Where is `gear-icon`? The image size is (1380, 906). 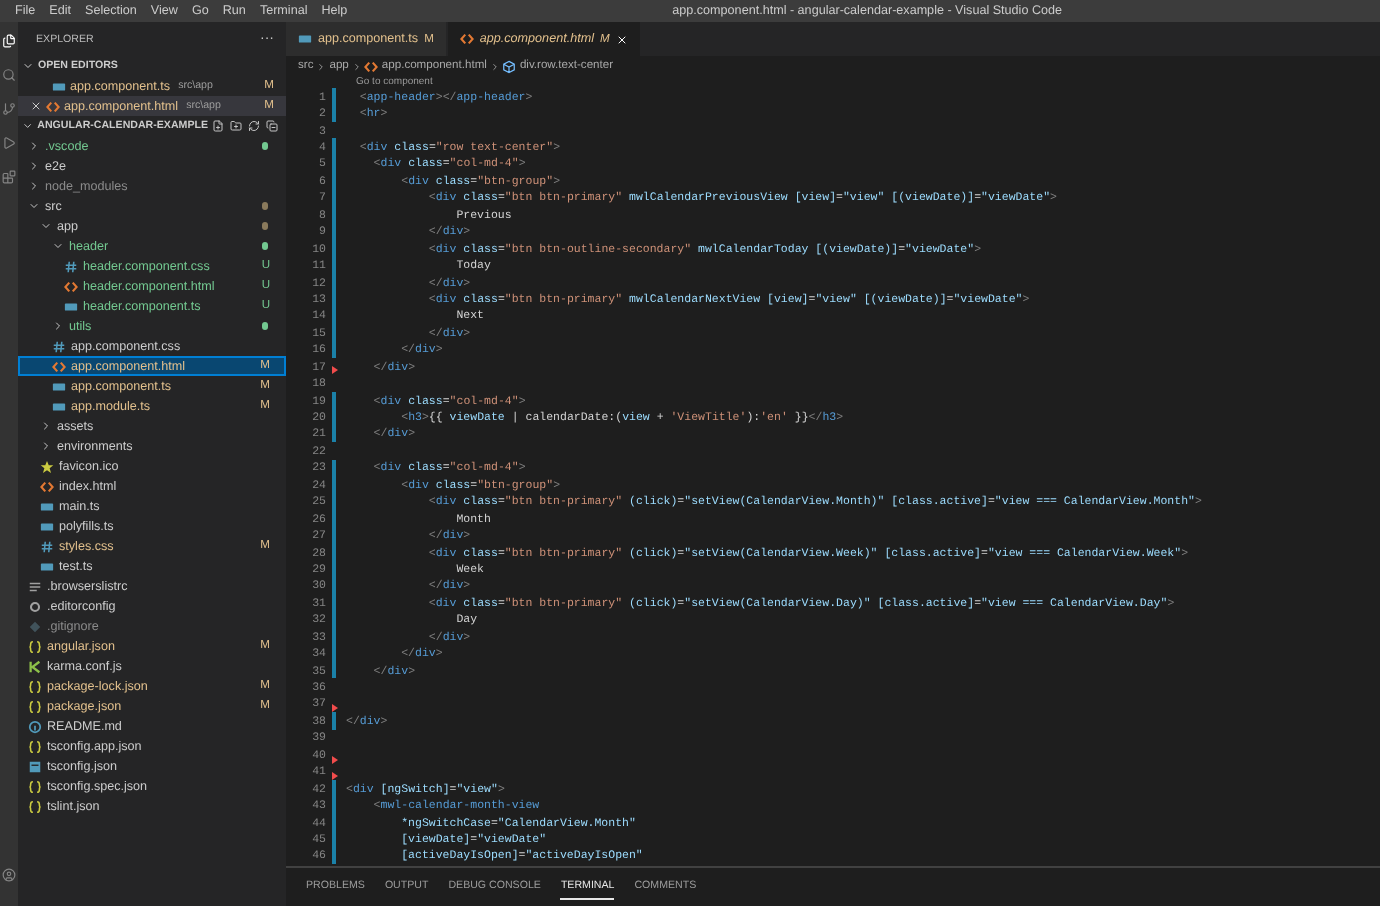 gear-icon is located at coordinates (35, 606).